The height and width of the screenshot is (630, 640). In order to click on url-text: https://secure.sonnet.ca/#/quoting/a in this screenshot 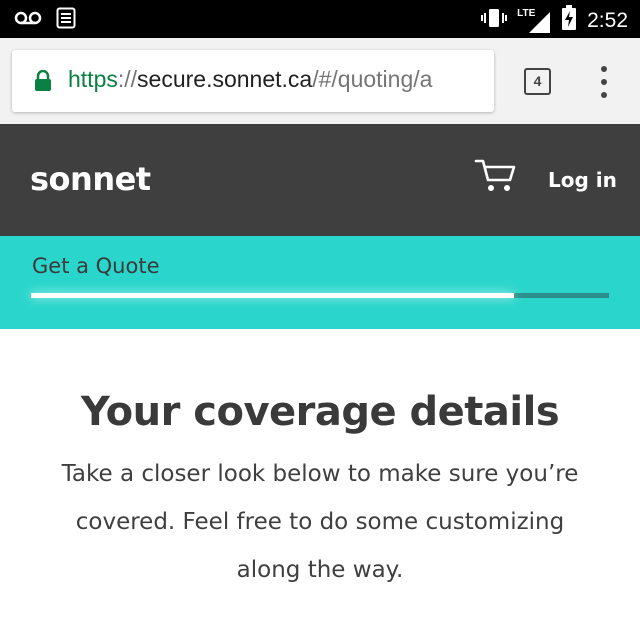, I will do `click(250, 79)`.